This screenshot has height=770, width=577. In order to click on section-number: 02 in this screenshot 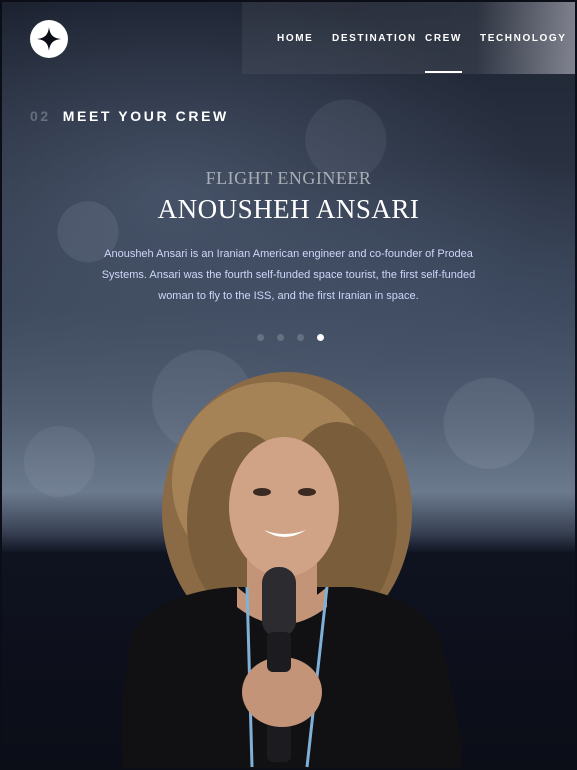, I will do `click(40, 116)`.